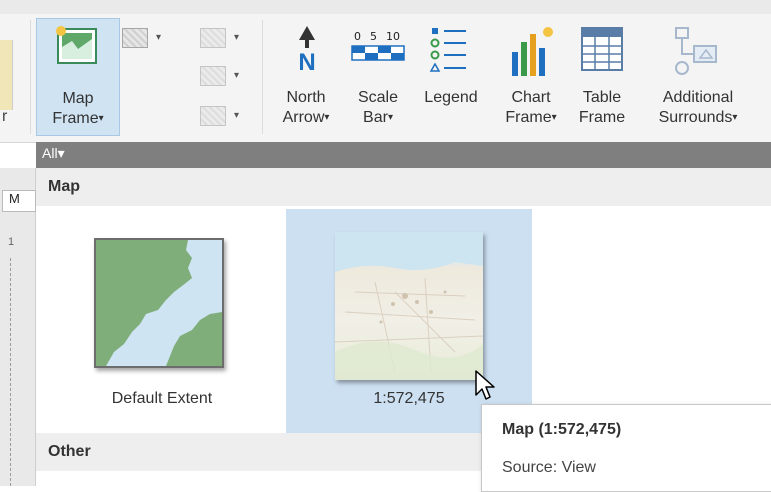 The height and width of the screenshot is (492, 771). I want to click on element-dropdown-icon-3: ▾, so click(236, 115).